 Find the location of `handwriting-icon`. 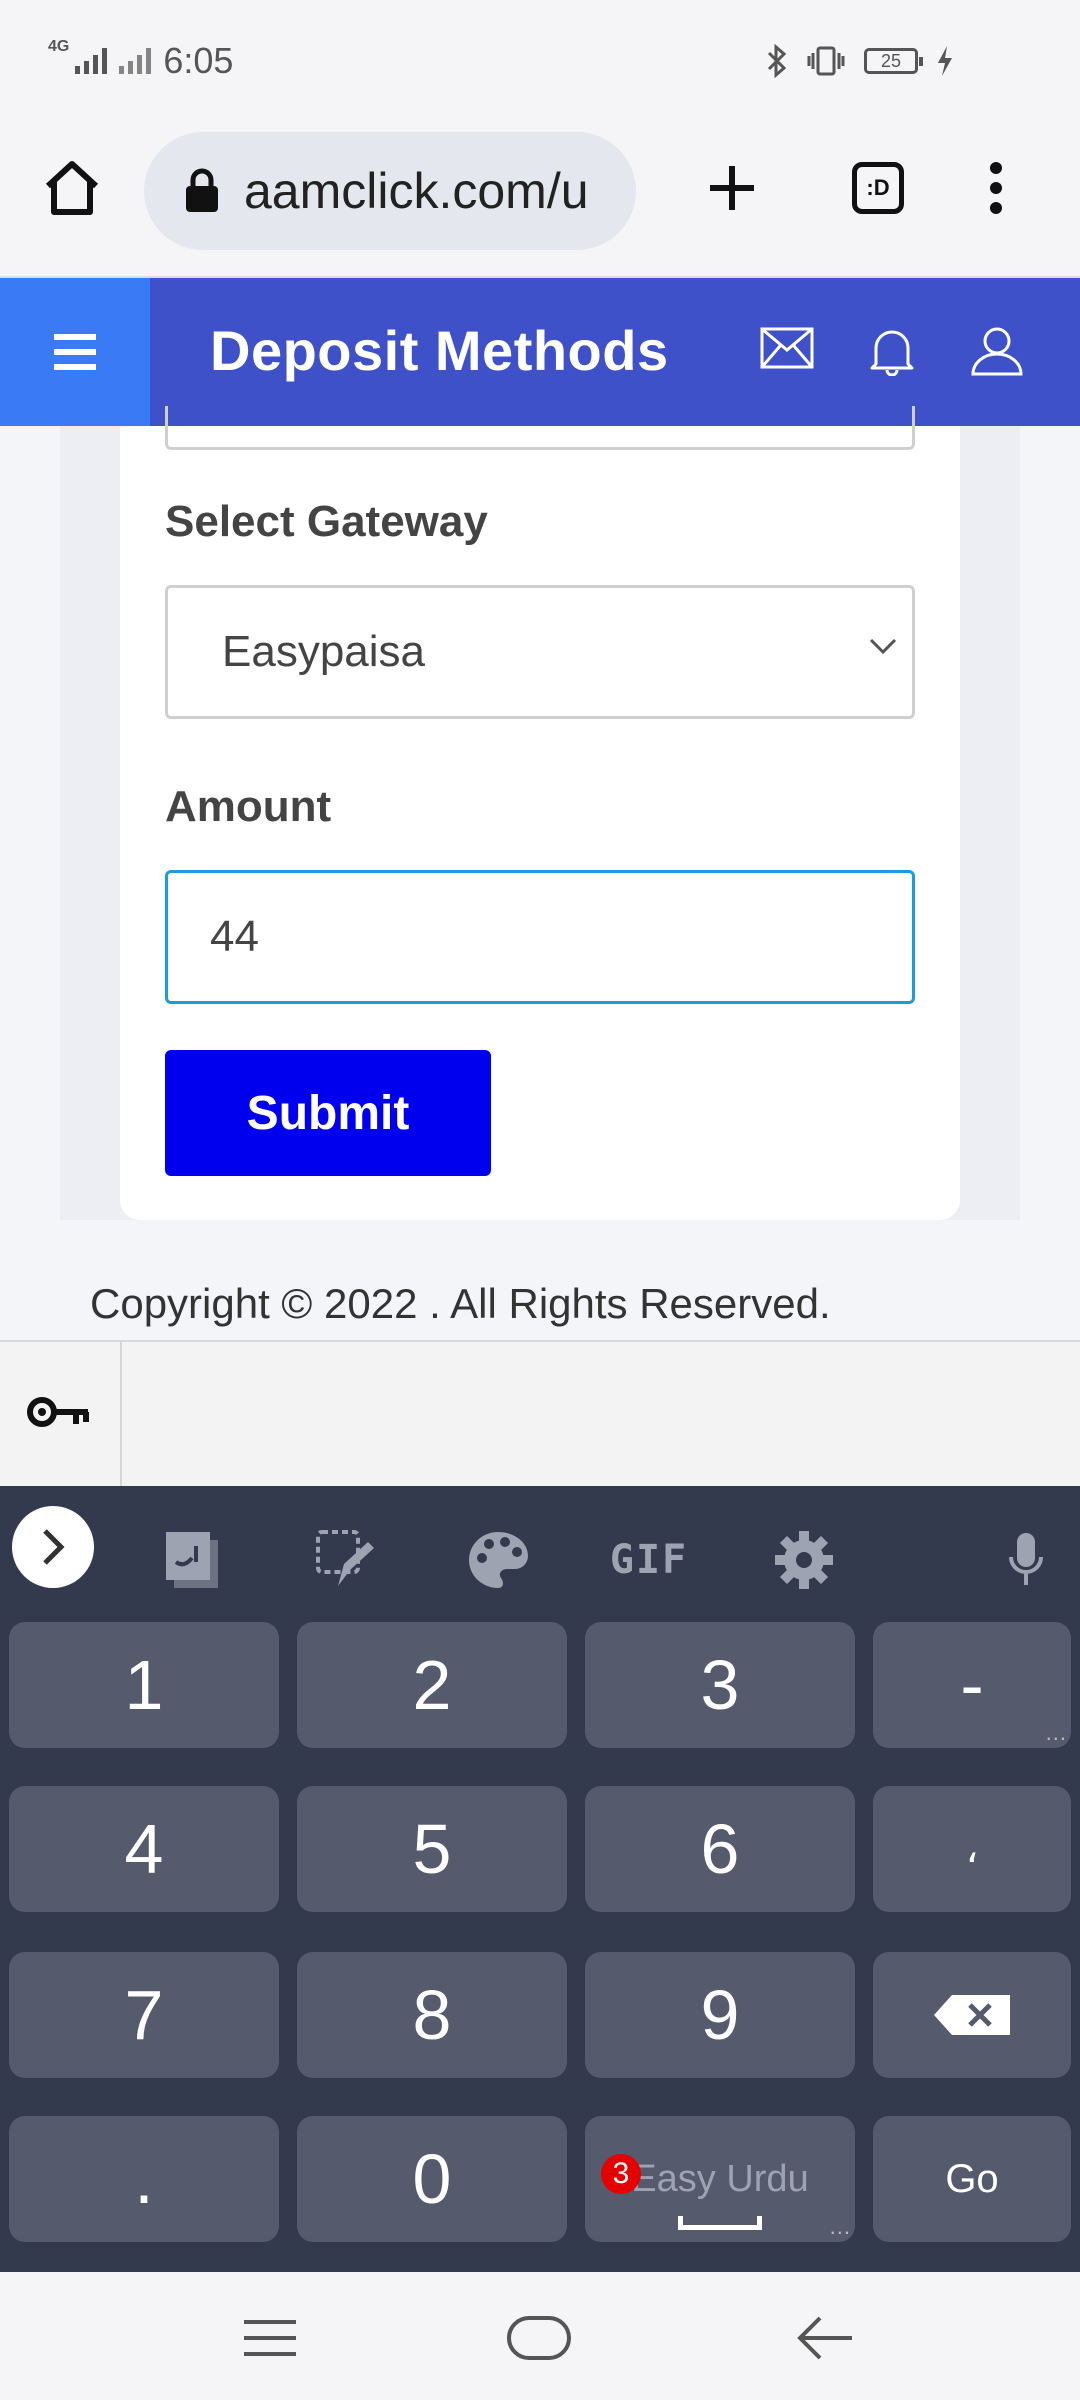

handwriting-icon is located at coordinates (345, 1558).